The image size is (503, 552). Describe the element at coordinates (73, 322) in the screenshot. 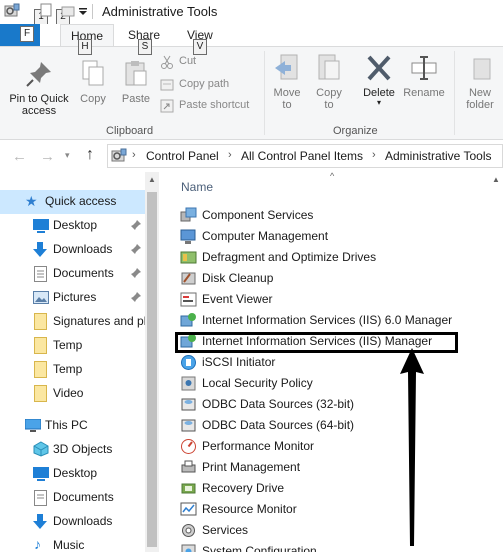

I see `nav-item-signatures: Signatures and pl` at that location.